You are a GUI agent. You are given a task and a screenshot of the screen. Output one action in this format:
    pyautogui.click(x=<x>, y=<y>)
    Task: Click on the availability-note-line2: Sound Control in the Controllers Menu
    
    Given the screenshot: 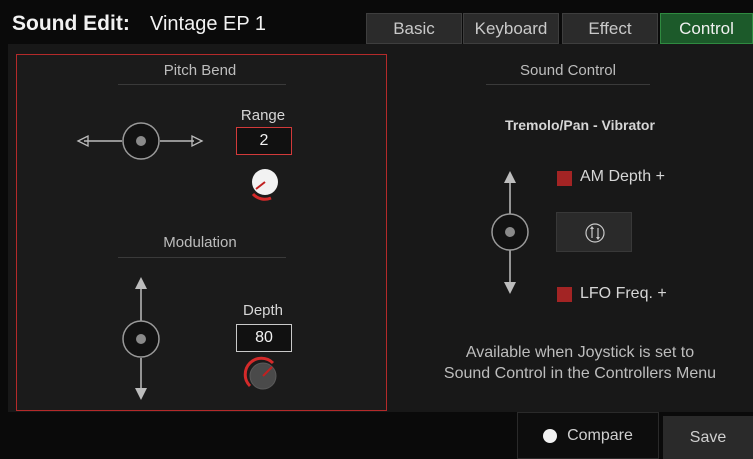 What is the action you would take?
    pyautogui.click(x=580, y=373)
    